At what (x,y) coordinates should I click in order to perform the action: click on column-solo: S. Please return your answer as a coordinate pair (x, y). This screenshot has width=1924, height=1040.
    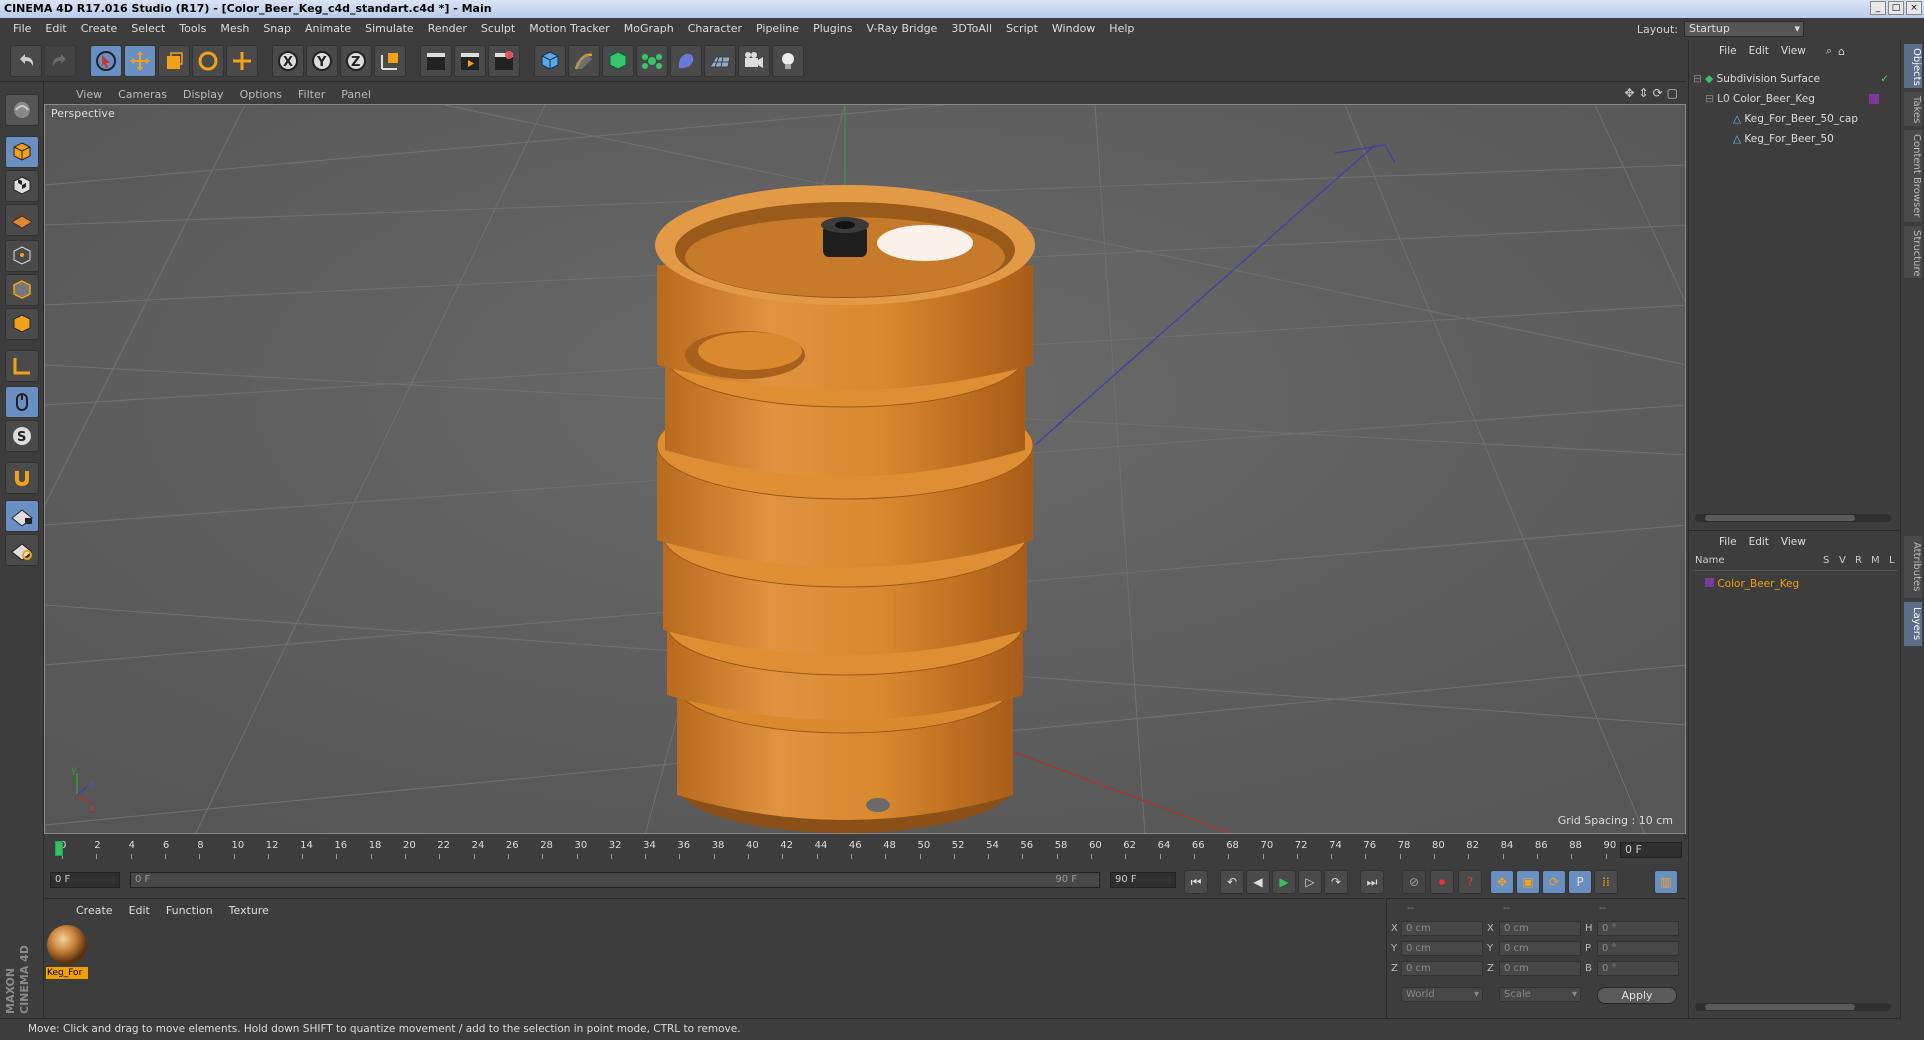
    Looking at the image, I should click on (1826, 560).